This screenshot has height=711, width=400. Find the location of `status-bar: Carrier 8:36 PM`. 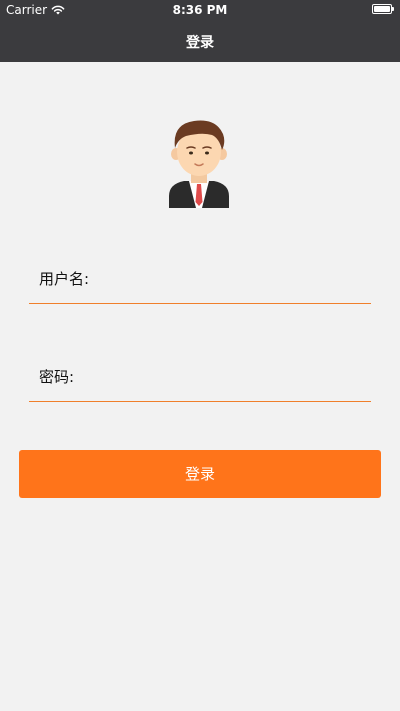

status-bar: Carrier 8:36 PM is located at coordinates (200, 10).